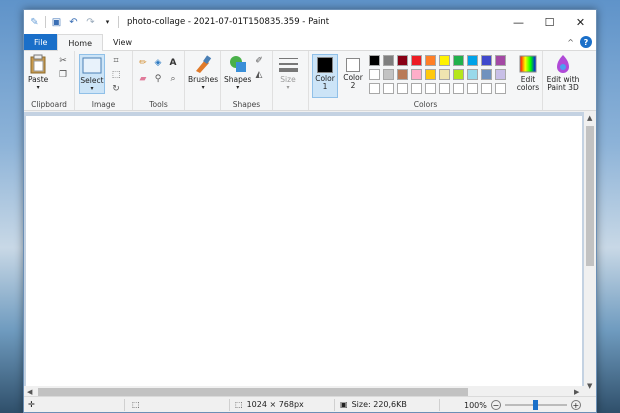 This screenshot has width=620, height=413. Describe the element at coordinates (116, 75) in the screenshot. I see `resize-icon: ⬚` at that location.